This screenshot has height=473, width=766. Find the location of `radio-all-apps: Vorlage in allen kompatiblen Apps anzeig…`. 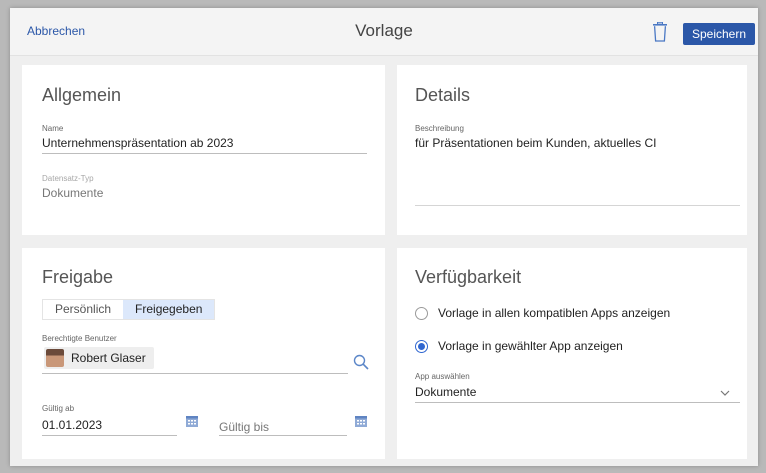

radio-all-apps: Vorlage in allen kompatiblen Apps anzeig… is located at coordinates (542, 313).